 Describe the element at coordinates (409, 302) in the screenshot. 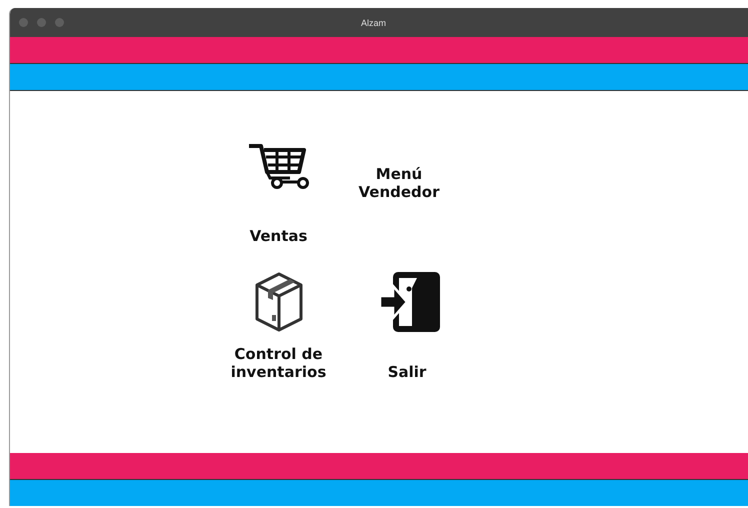

I see `exit-door-icon` at that location.